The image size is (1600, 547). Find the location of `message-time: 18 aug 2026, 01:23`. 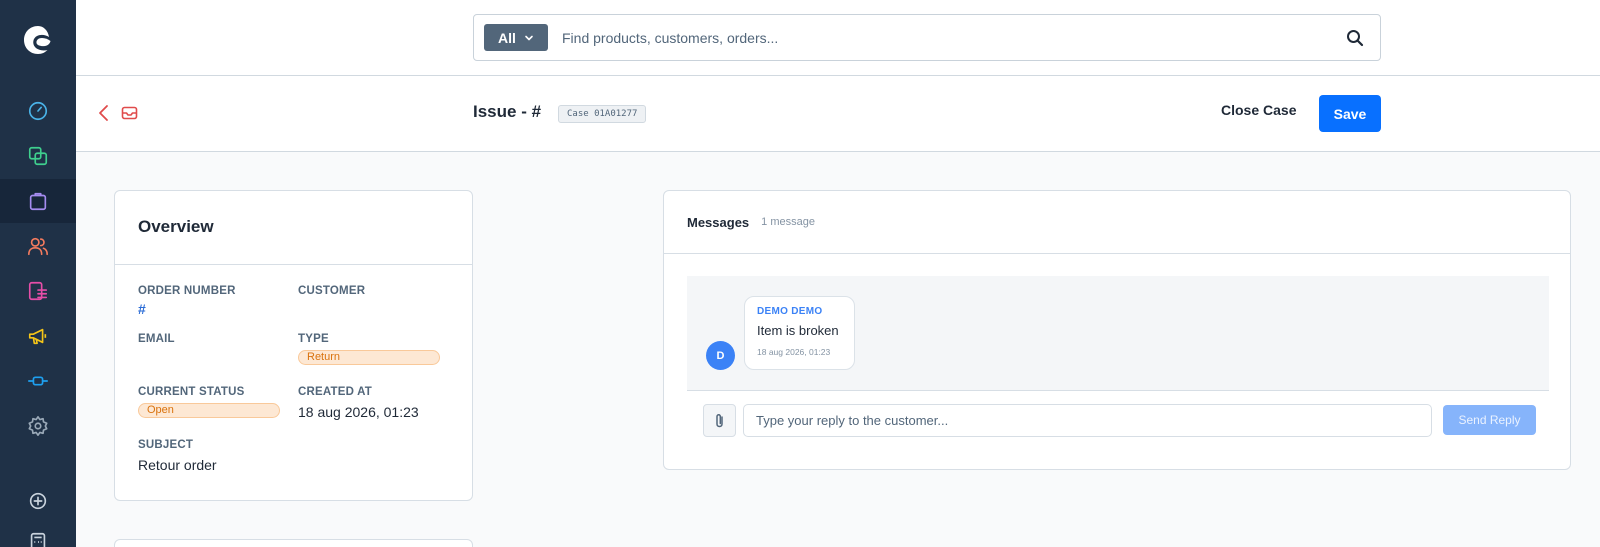

message-time: 18 aug 2026, 01:23 is located at coordinates (794, 352).